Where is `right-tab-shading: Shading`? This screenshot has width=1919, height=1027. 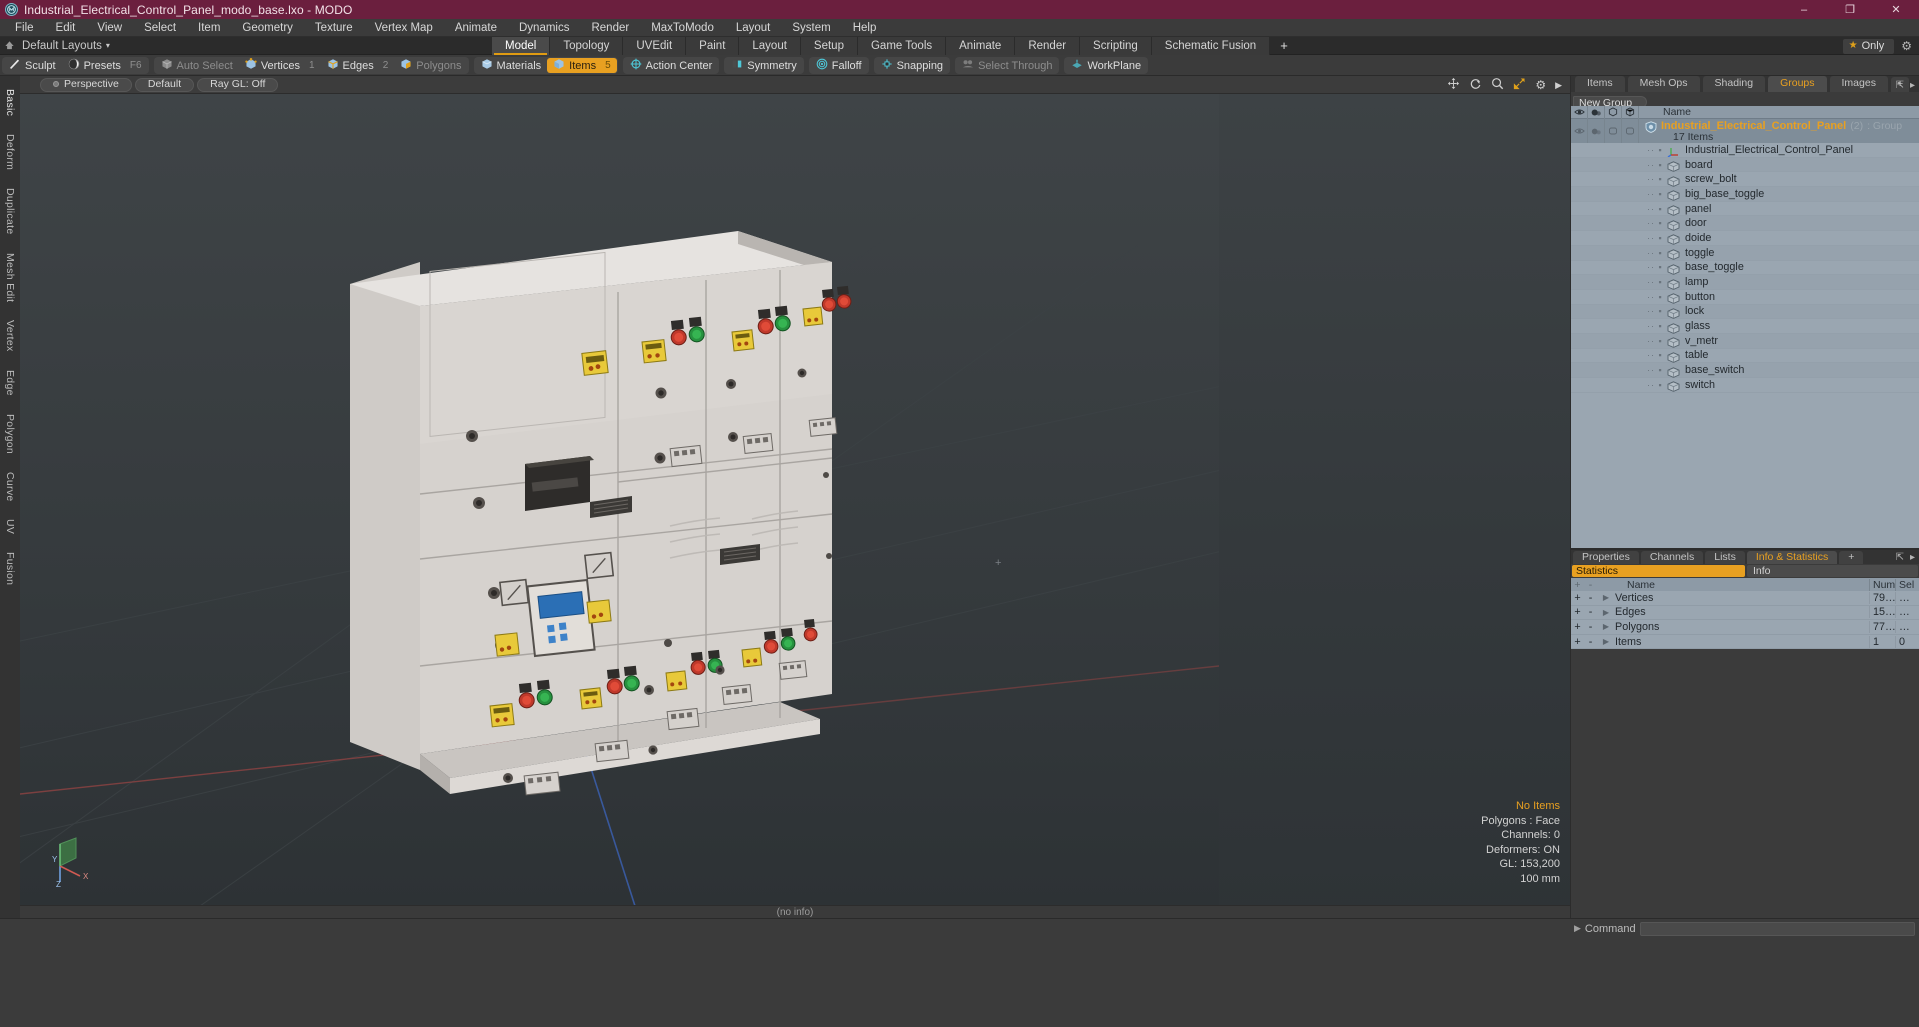 right-tab-shading: Shading is located at coordinates (1734, 84).